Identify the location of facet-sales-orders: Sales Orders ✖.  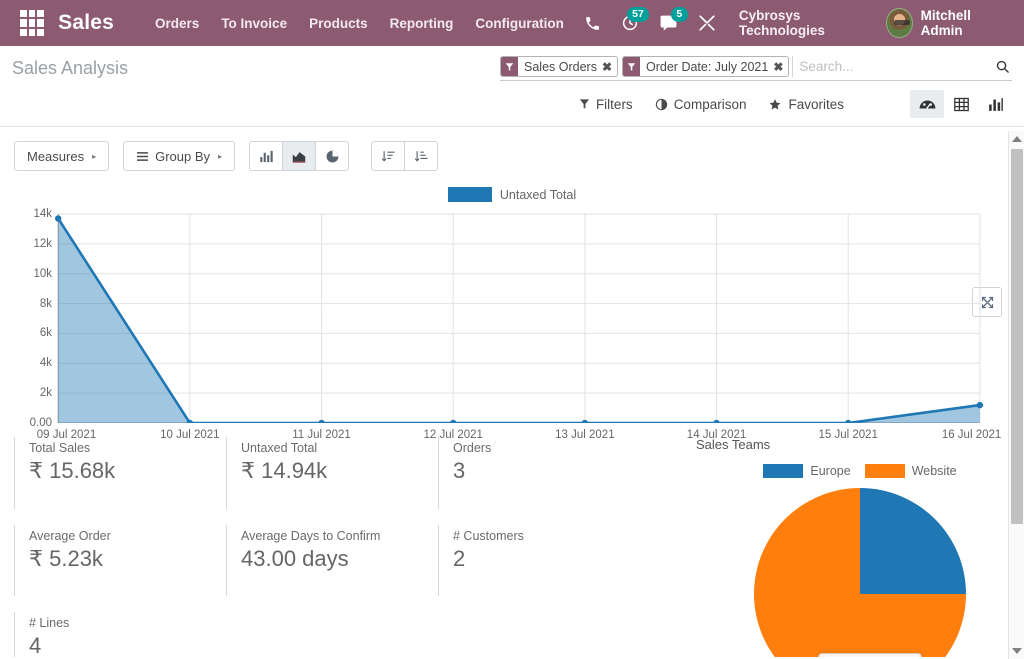
(559, 66).